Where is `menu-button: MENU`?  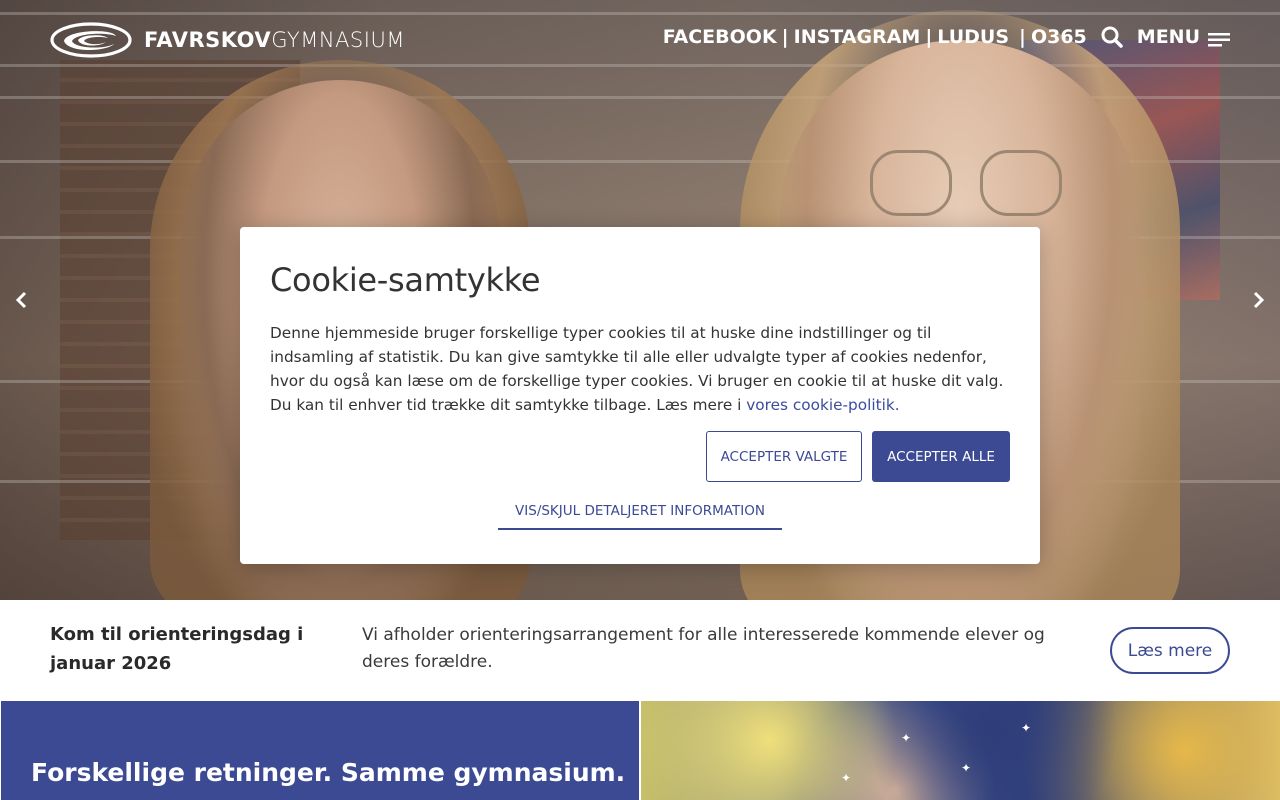 menu-button: MENU is located at coordinates (1183, 37).